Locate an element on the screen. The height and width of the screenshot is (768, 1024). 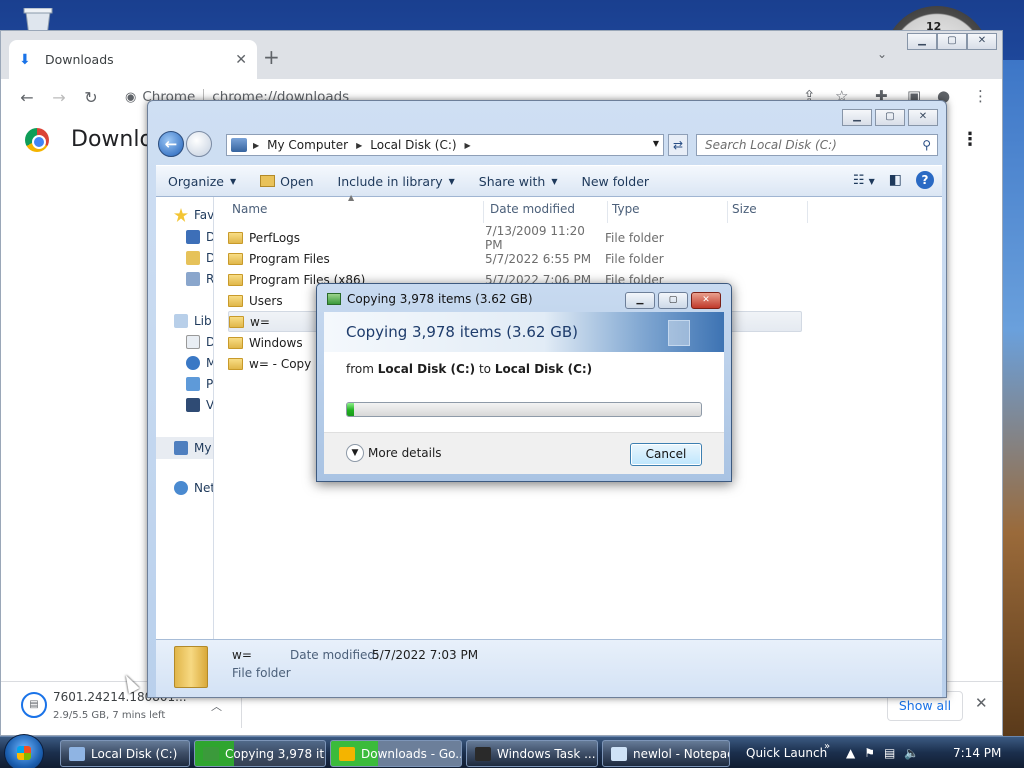
download-file-icon: ▤ is located at coordinates (34, 705).